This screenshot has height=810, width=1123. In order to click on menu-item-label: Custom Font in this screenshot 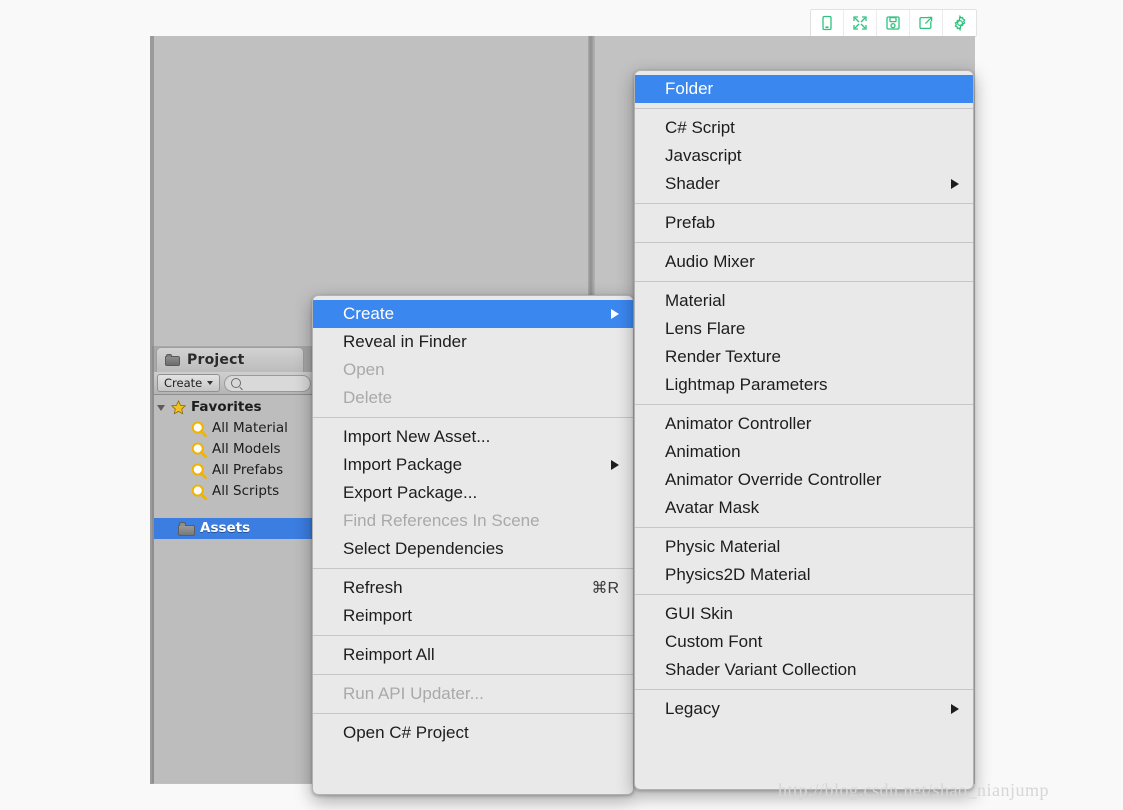, I will do `click(714, 641)`.